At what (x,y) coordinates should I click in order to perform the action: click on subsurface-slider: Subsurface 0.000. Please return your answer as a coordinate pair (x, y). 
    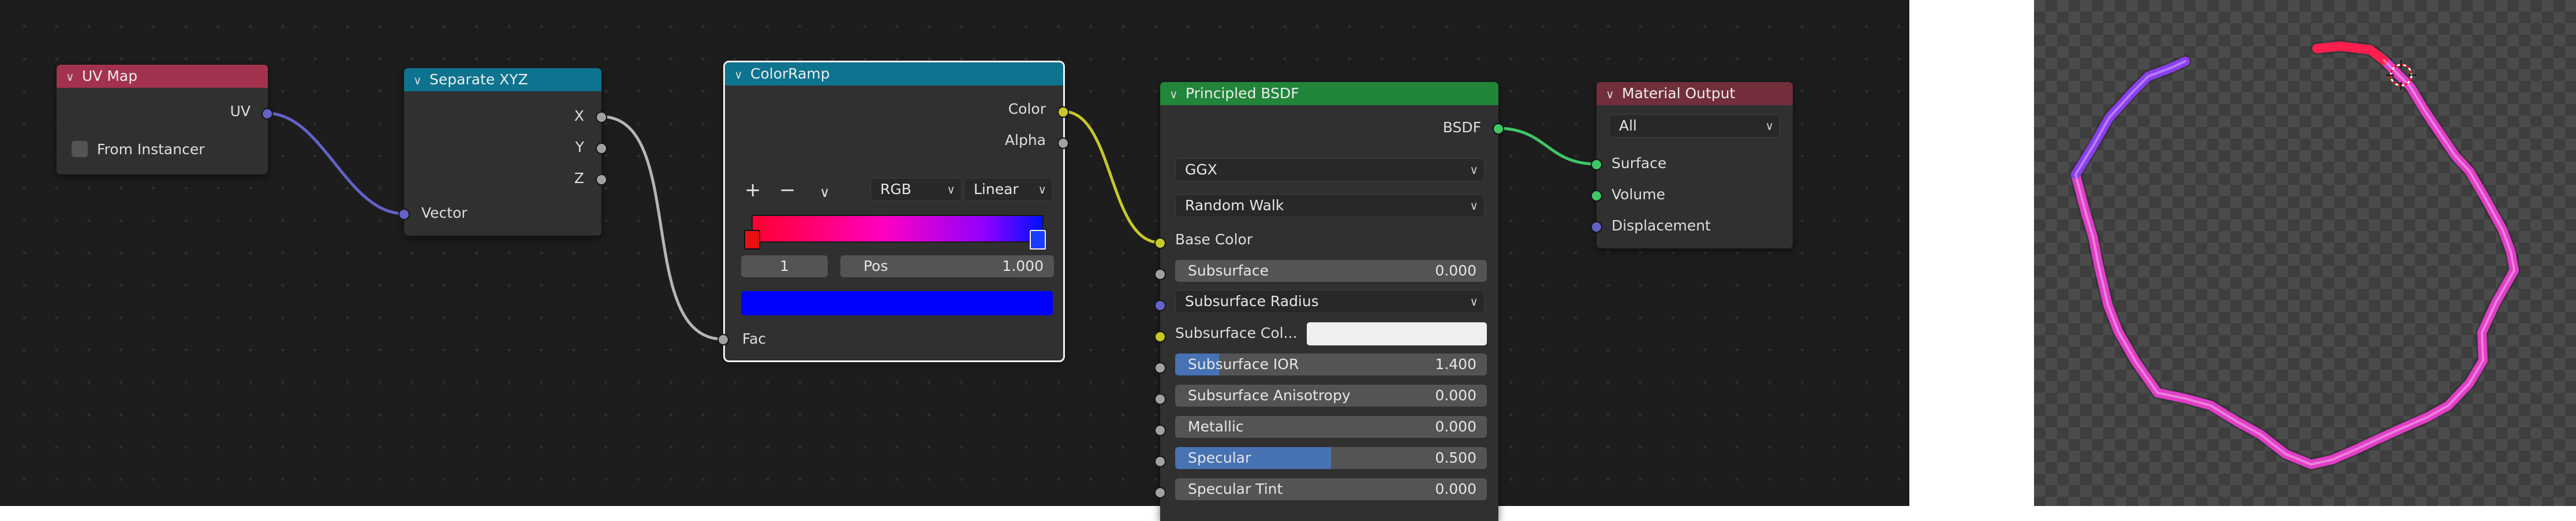
    Looking at the image, I should click on (1331, 271).